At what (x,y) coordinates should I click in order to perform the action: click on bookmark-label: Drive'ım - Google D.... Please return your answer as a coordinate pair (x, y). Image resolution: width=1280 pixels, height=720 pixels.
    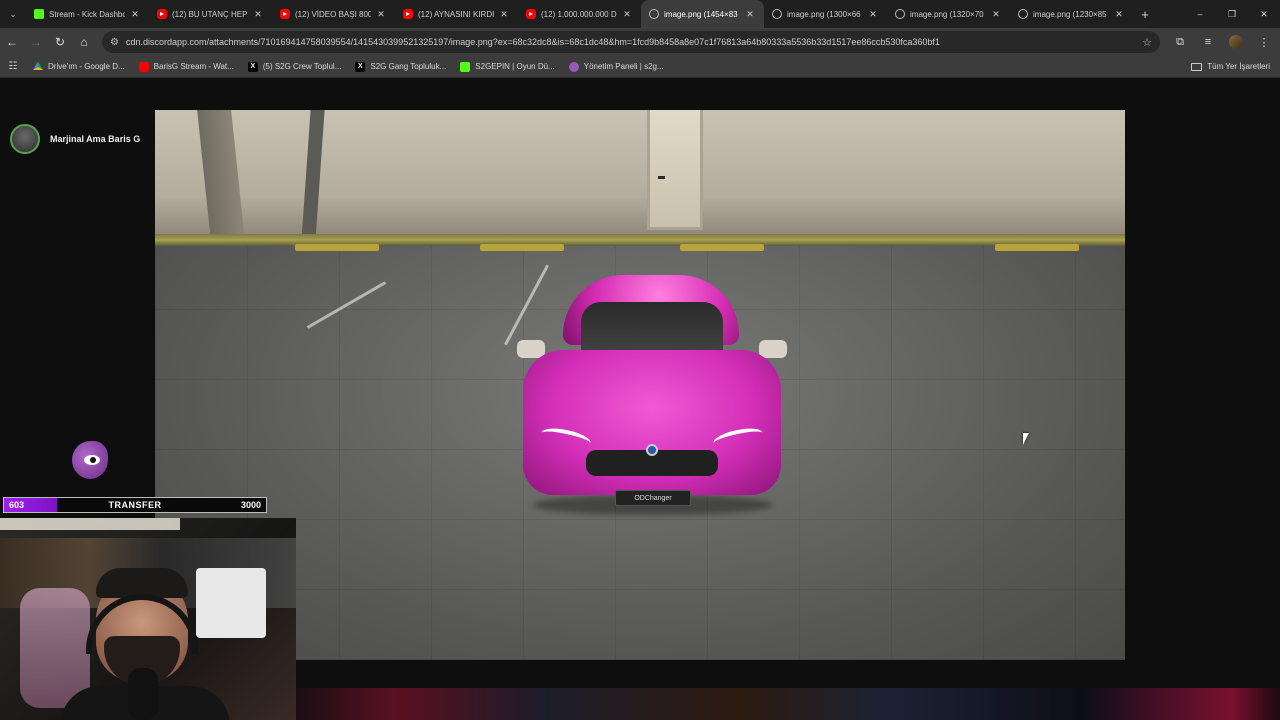
    Looking at the image, I should click on (86, 66).